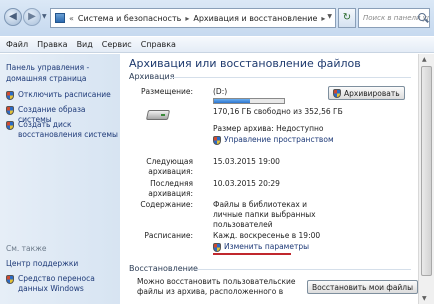 The image size is (434, 304). I want to click on backup-now-button: Архивировать, so click(366, 93).